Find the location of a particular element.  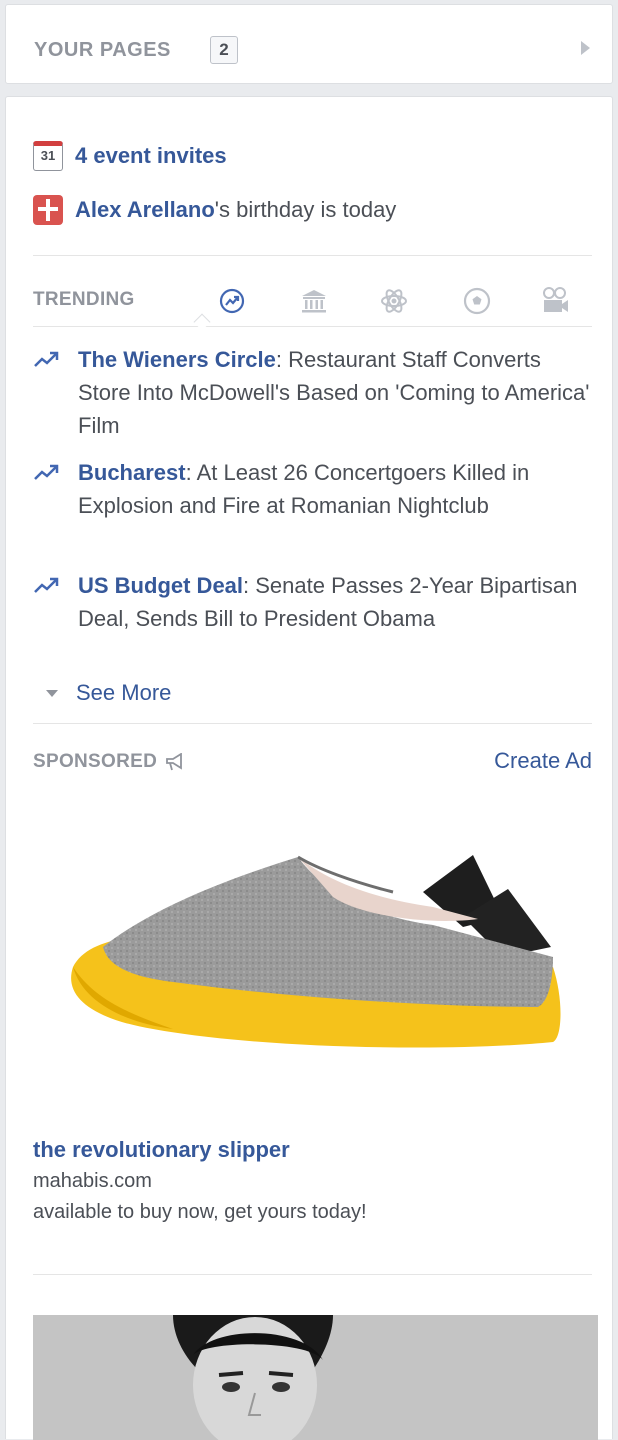

event-invites-reminder: 31 4 event invites is located at coordinates (130, 156).